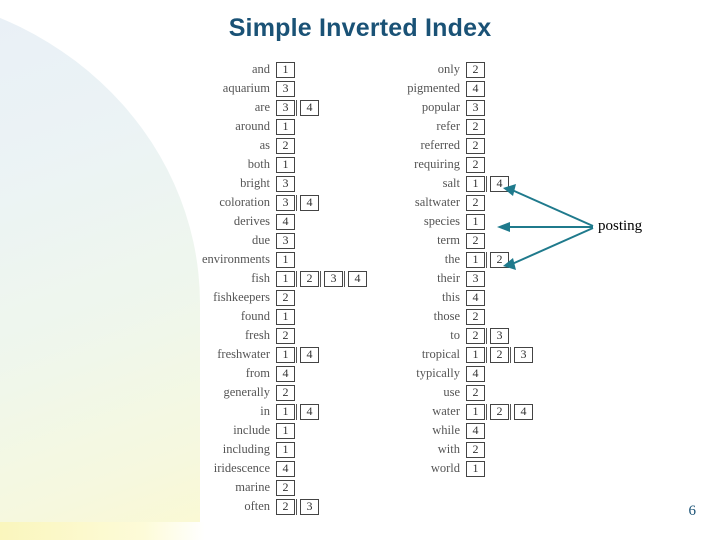 The height and width of the screenshot is (540, 720). Describe the element at coordinates (692, 511) in the screenshot. I see `page-number: 6` at that location.